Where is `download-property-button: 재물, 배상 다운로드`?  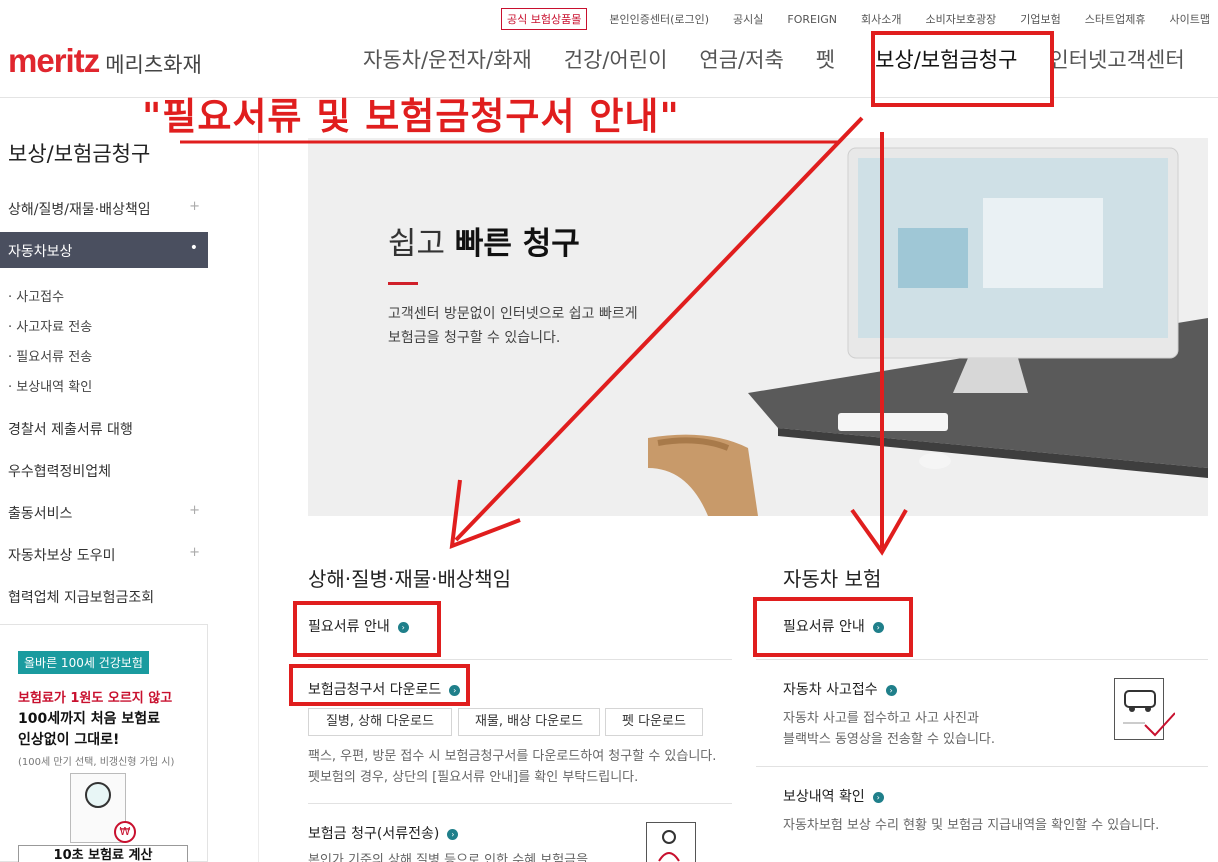 download-property-button: 재물, 배상 다운로드 is located at coordinates (529, 722).